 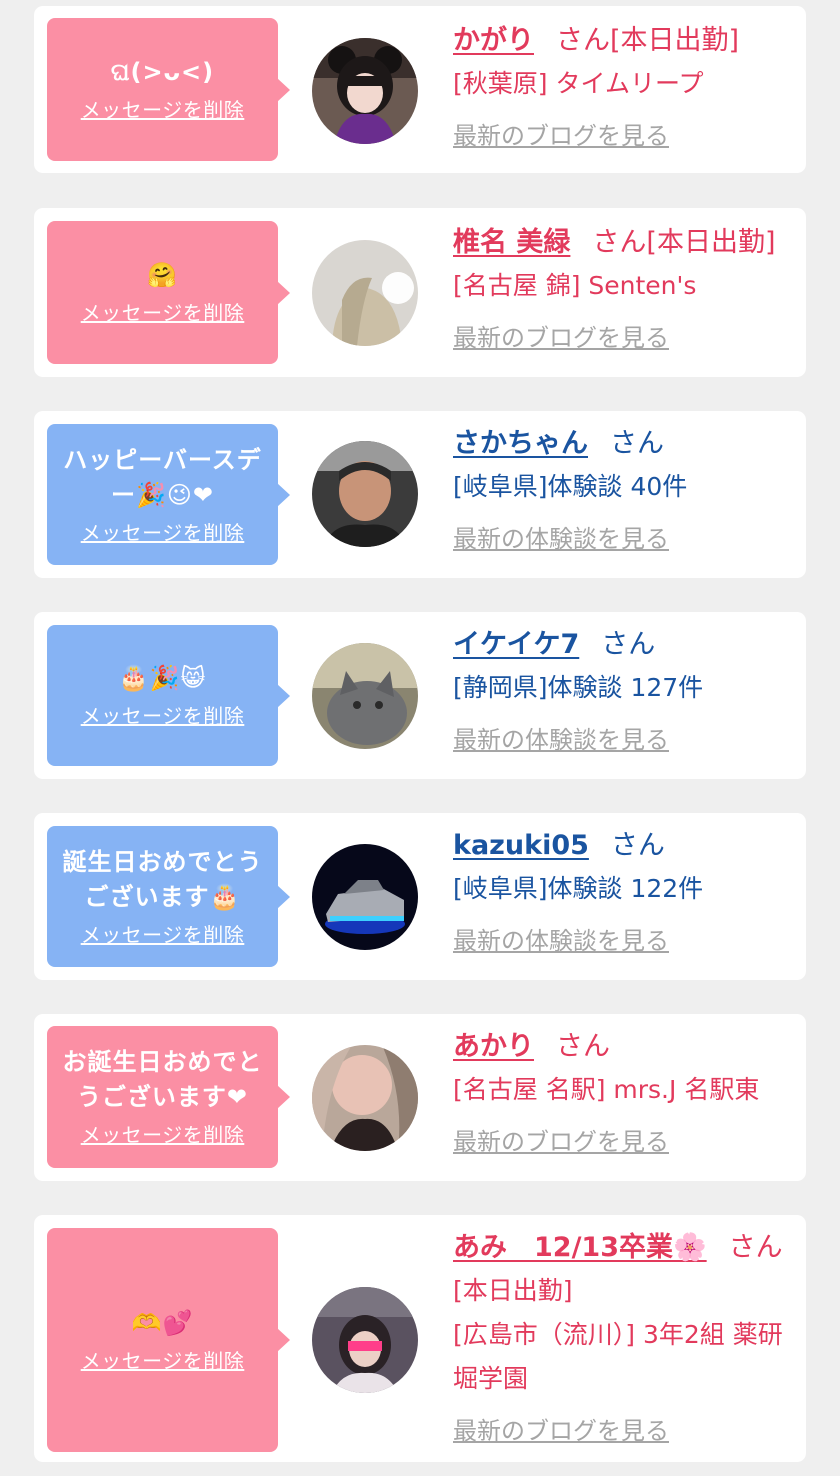 I want to click on review-count: [静岡県]体験談 127件, so click(x=578, y=687).